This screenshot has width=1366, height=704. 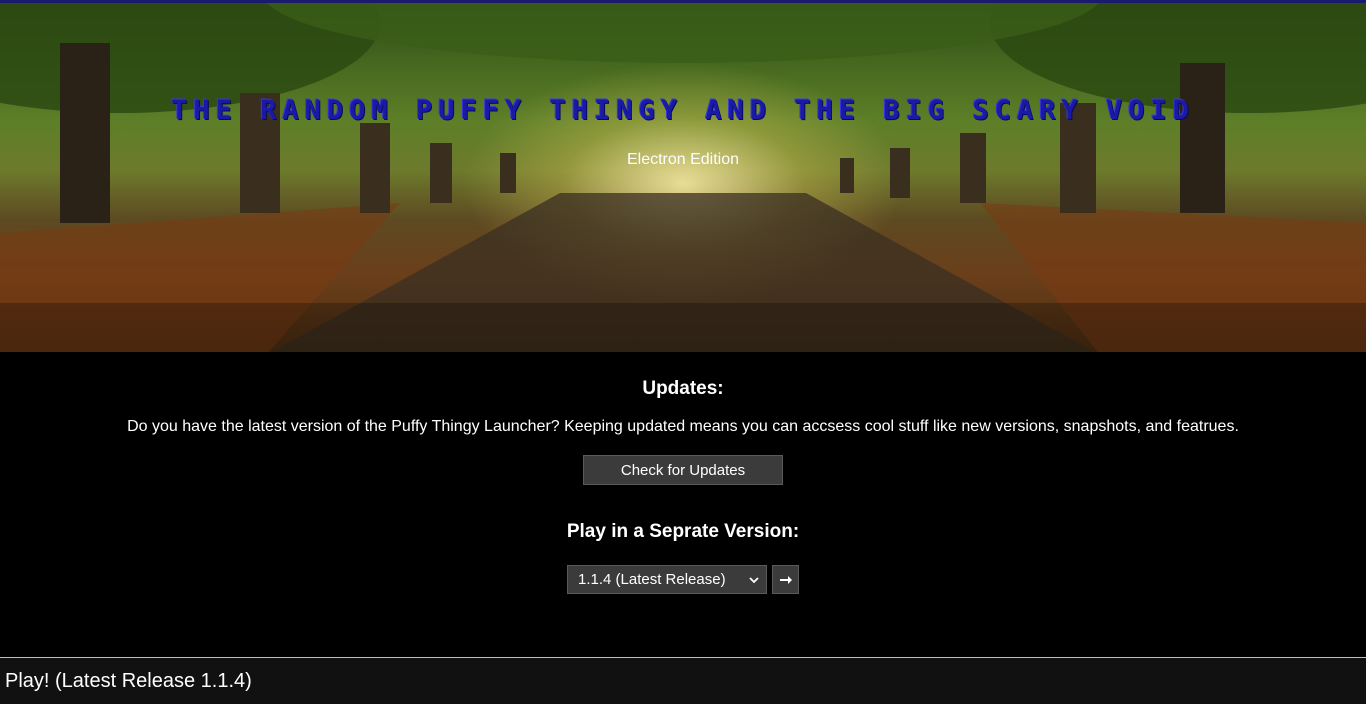 I want to click on chevron-down-icon, so click(x=754, y=580).